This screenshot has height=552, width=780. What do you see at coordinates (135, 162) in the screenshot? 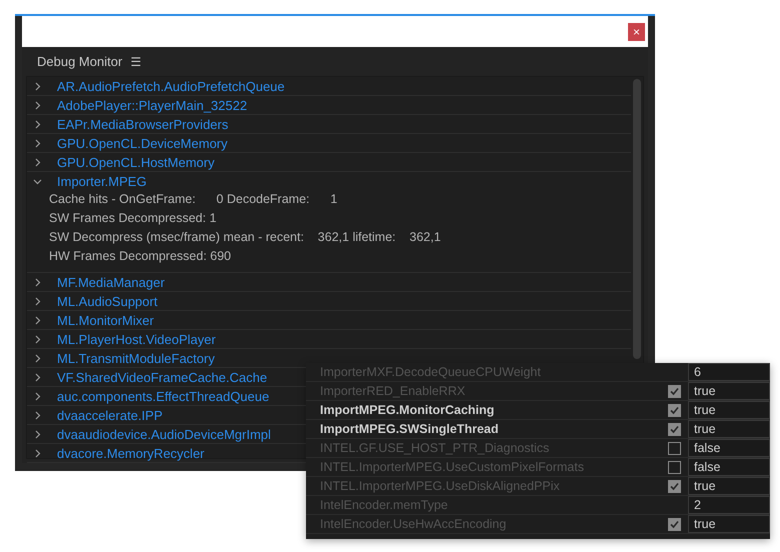
I see `monitor-item: GPU.OpenCL.HostMemory` at bounding box center [135, 162].